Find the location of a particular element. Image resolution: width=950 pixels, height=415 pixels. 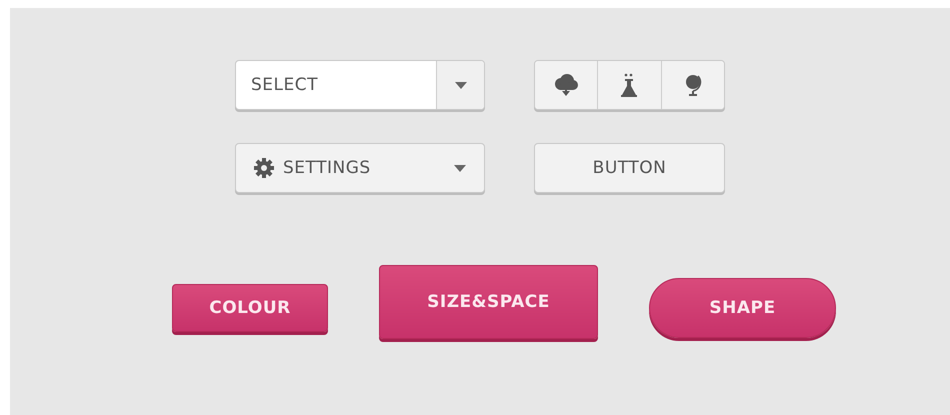

cloud-download-icon is located at coordinates (566, 85).